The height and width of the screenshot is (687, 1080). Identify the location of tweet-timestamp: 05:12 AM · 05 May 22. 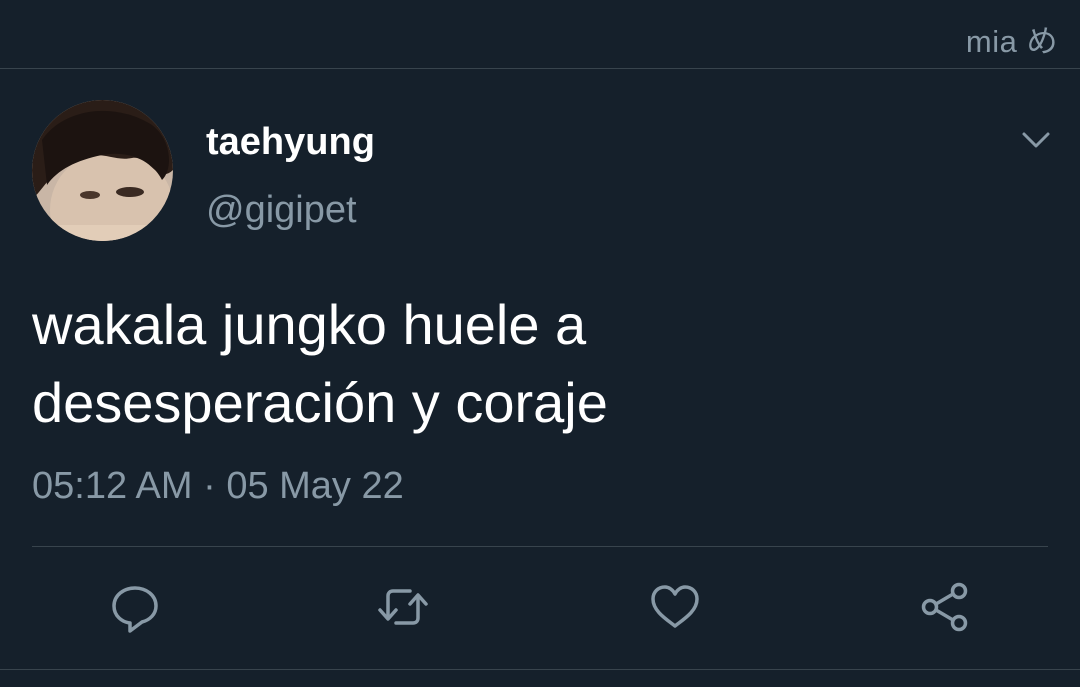
(218, 486).